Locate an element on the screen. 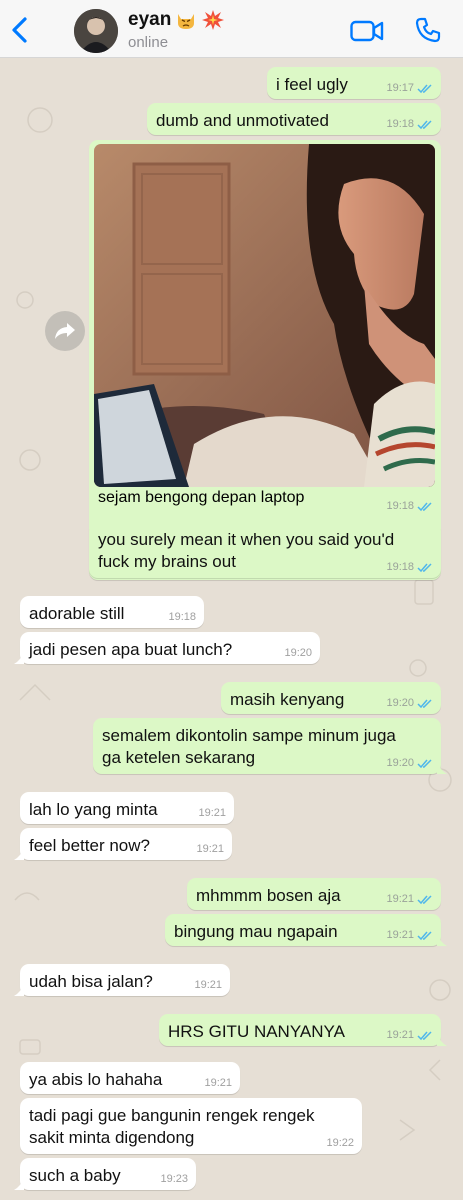 The width and height of the screenshot is (463, 1200). message-bubble-incoming: jadi pesen apa buat lunch? 19:20 is located at coordinates (167, 648).